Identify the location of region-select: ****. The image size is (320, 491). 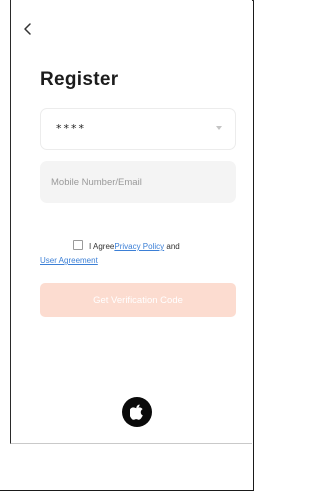
(138, 129).